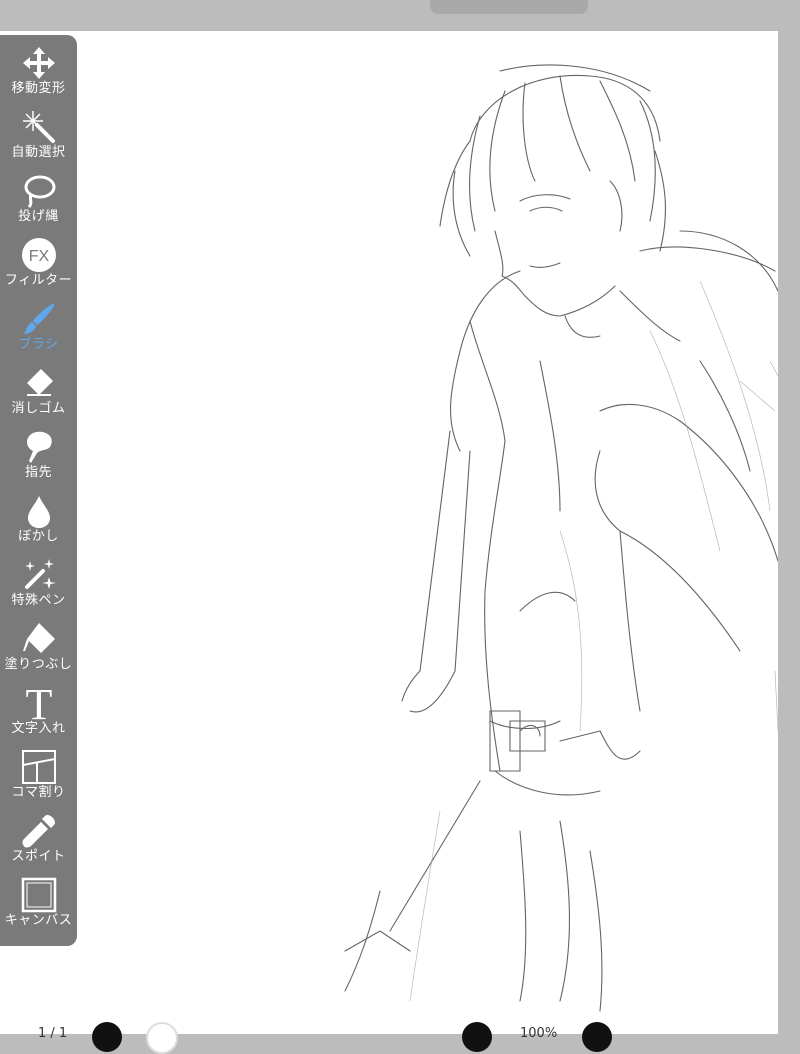 The image size is (800, 1054). I want to click on smudge-finger-icon, so click(39, 447).